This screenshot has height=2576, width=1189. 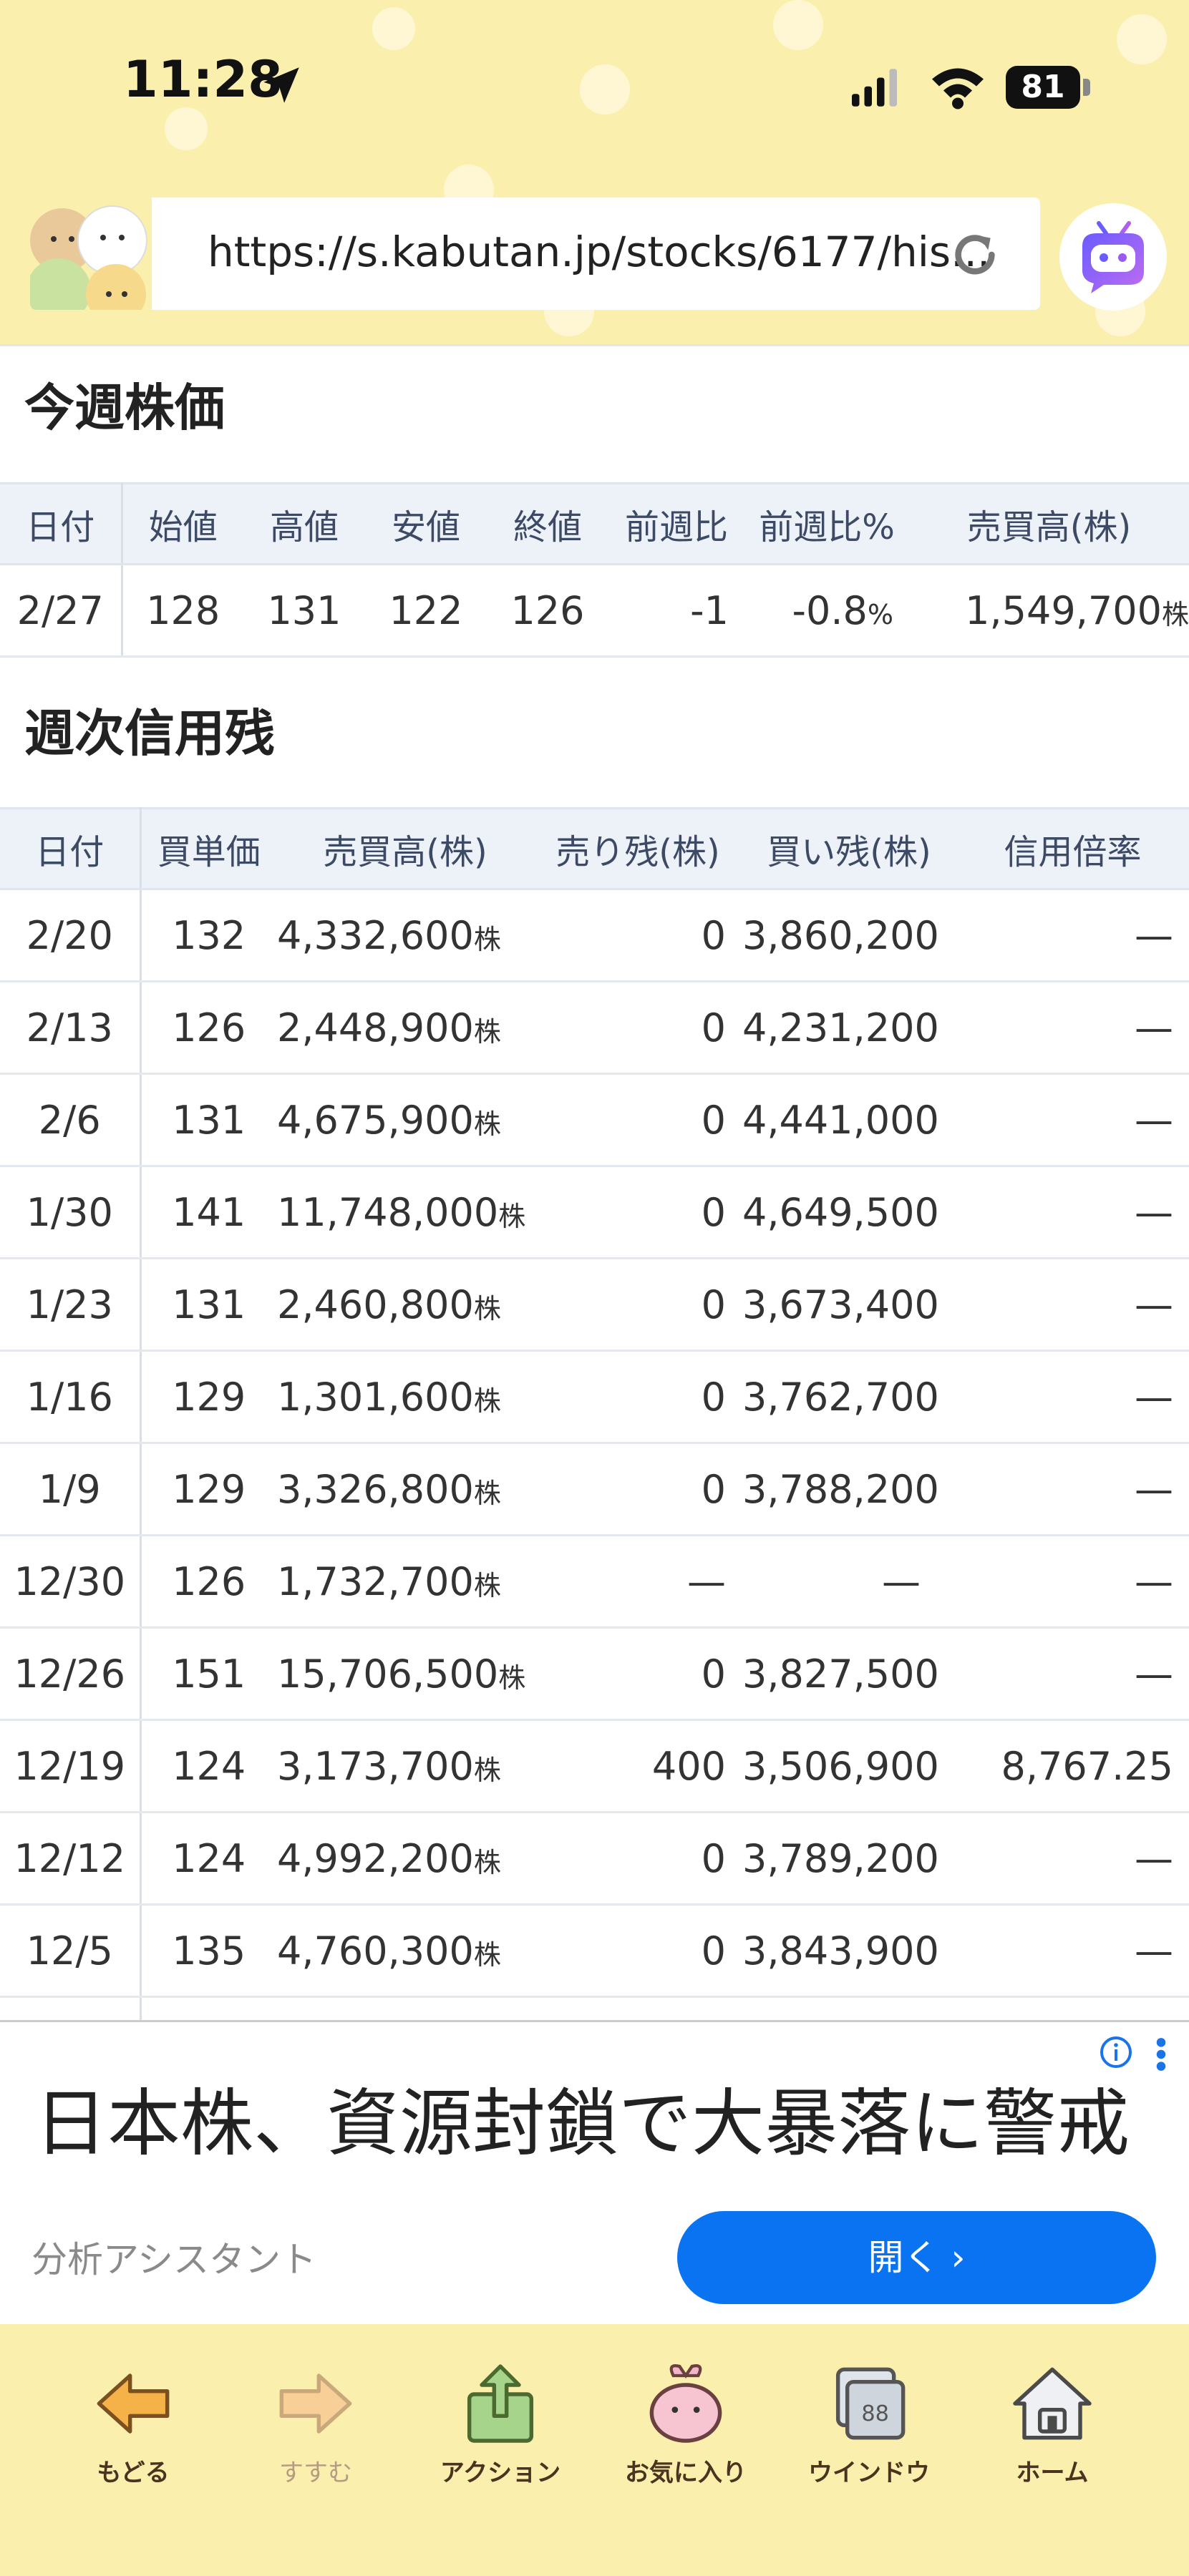 What do you see at coordinates (375, 1120) in the screenshot?
I see `volume-value: 4,675,900` at bounding box center [375, 1120].